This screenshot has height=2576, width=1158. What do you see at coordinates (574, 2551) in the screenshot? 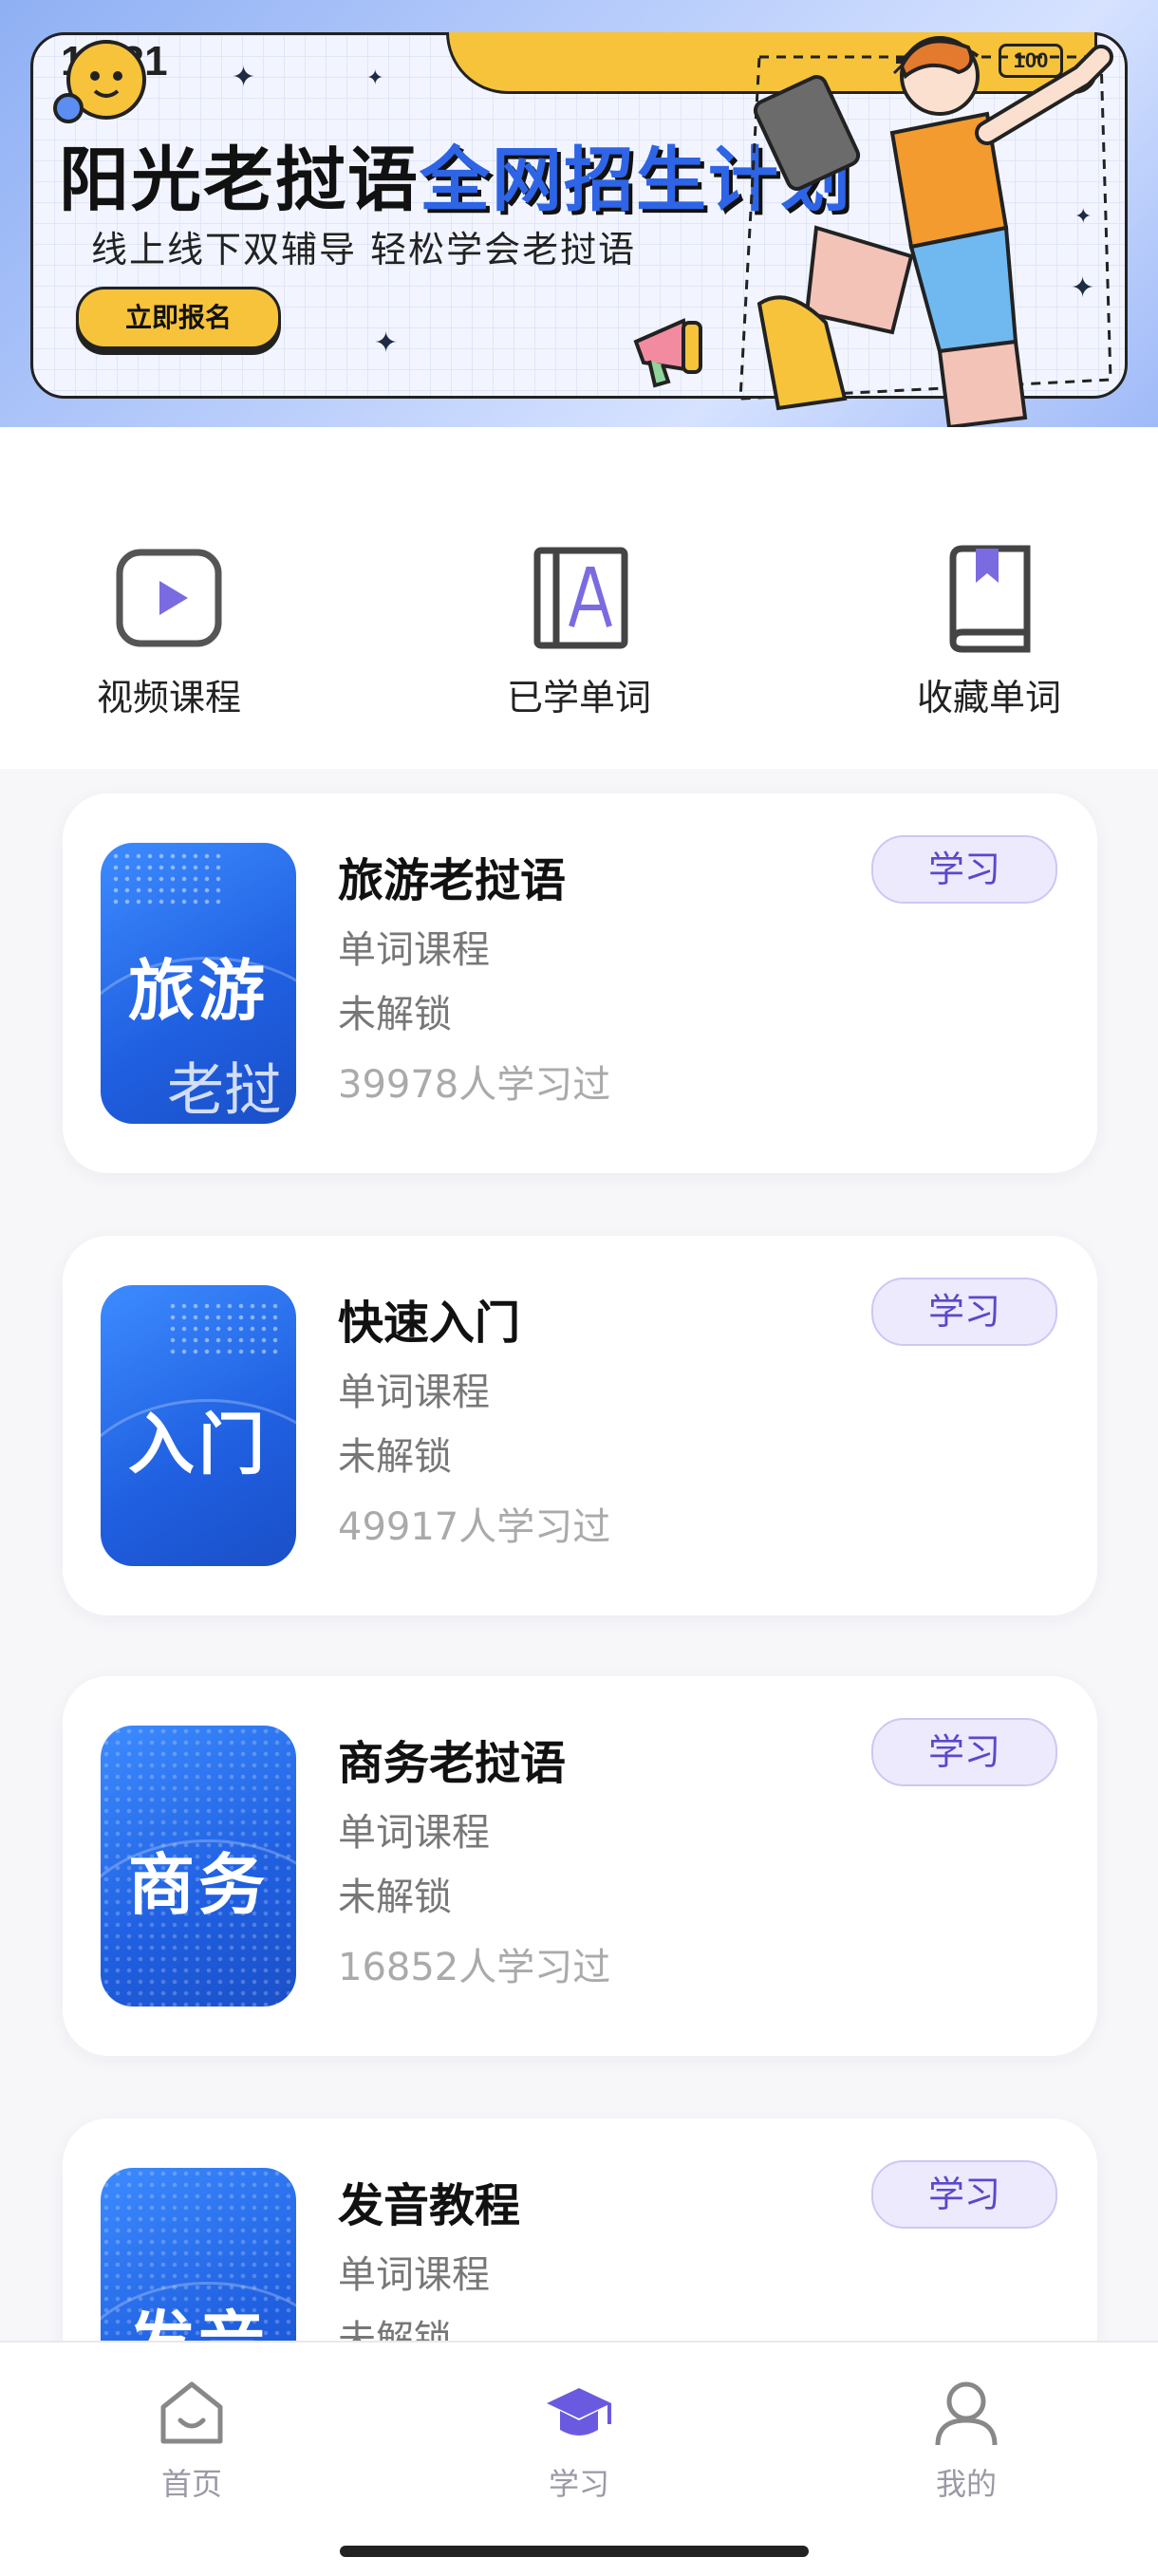
I see `home-indicator` at bounding box center [574, 2551].